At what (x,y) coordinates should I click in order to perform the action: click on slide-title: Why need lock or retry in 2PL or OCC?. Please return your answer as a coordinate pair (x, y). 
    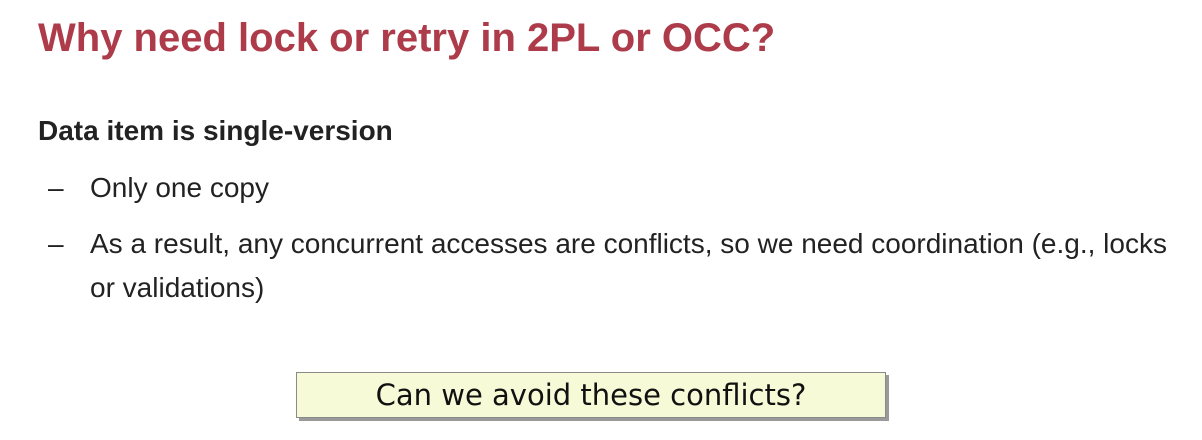
    Looking at the image, I should click on (407, 38).